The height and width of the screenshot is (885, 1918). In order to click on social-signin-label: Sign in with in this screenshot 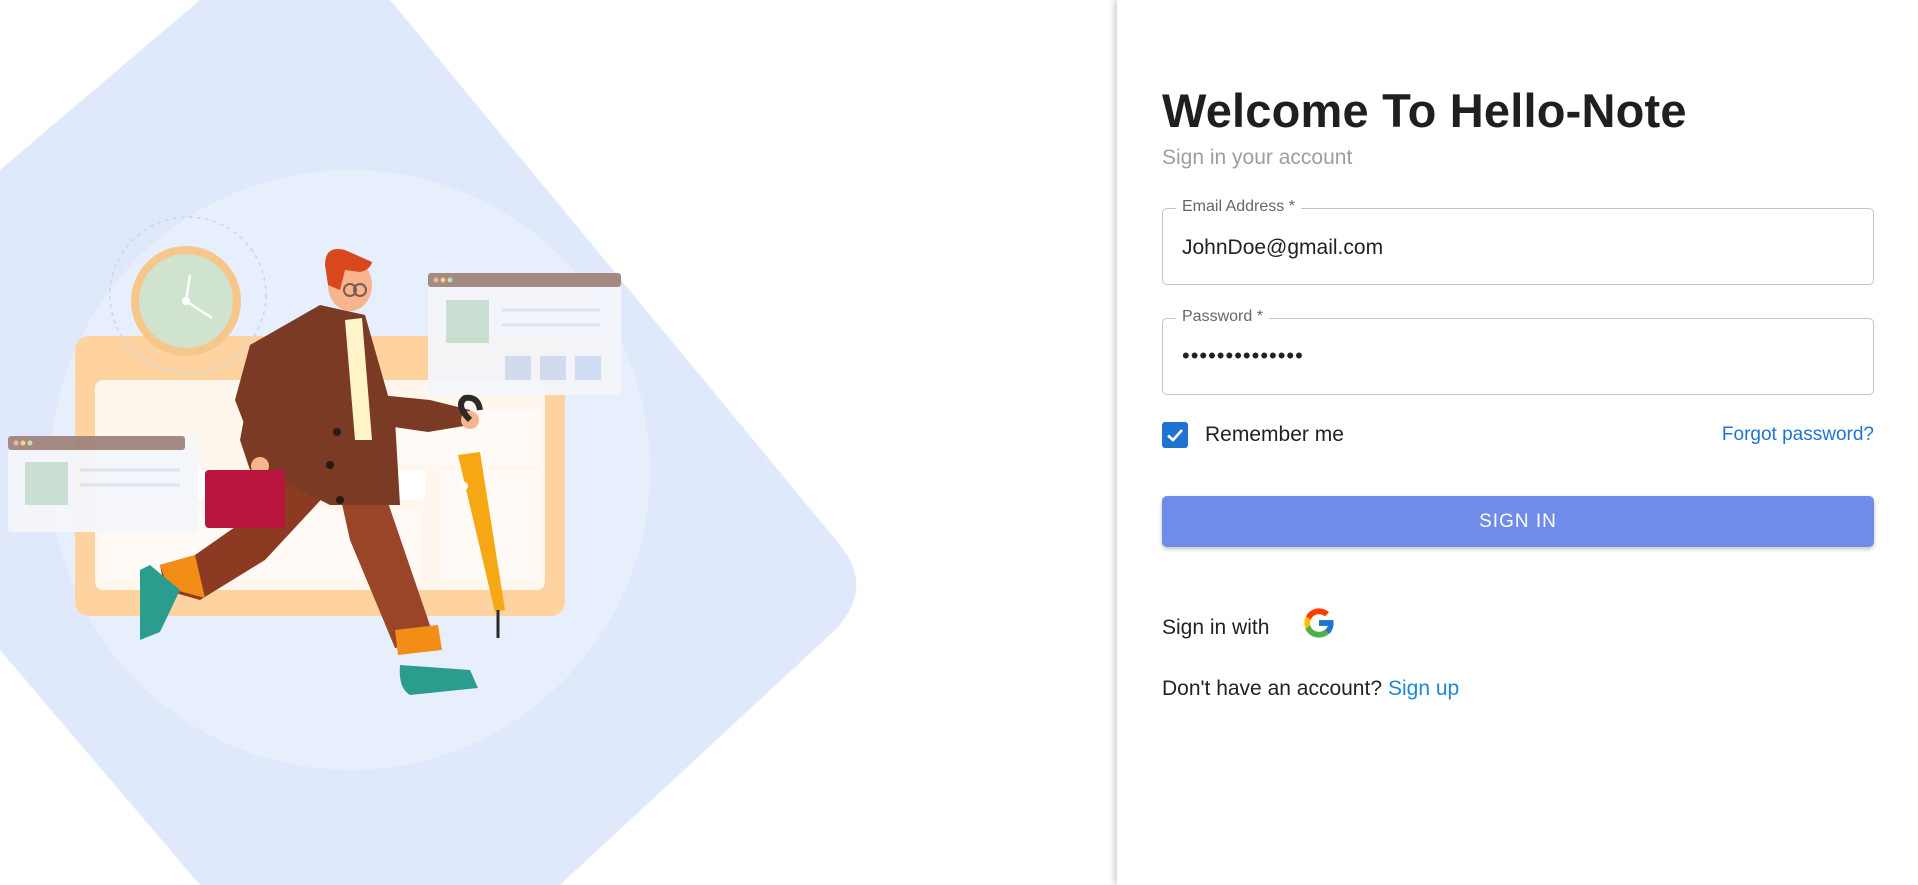, I will do `click(1216, 627)`.